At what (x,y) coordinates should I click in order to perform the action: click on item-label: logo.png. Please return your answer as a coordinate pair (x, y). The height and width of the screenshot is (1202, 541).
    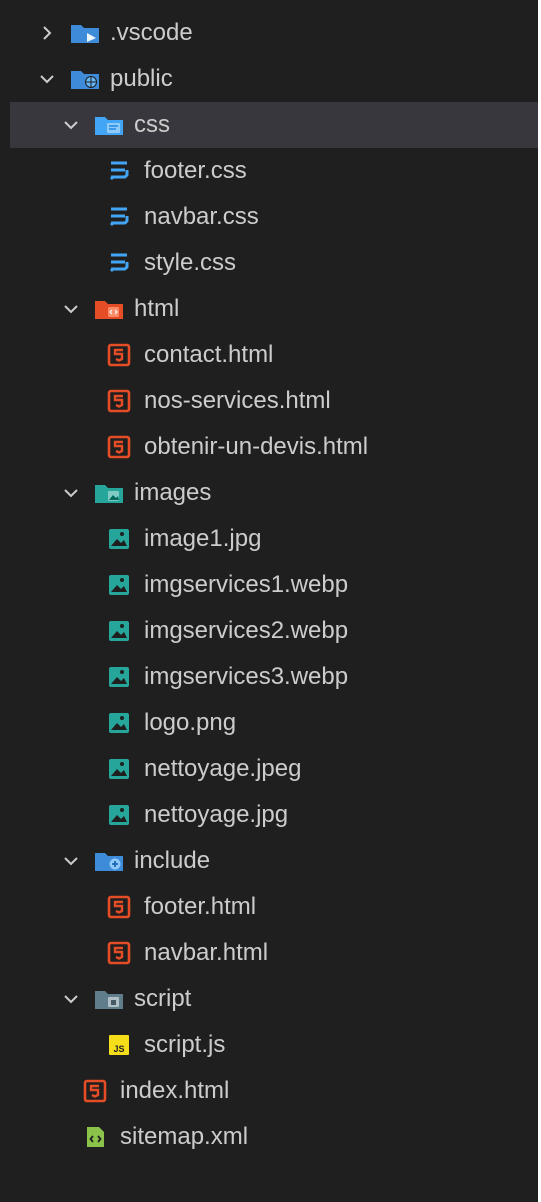
    Looking at the image, I should click on (190, 722).